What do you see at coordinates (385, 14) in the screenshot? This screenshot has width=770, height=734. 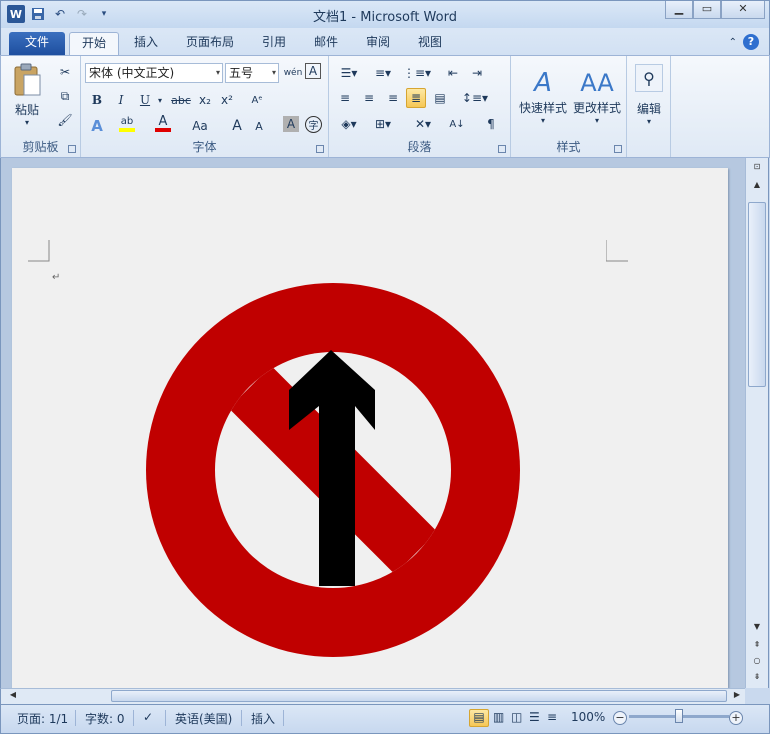 I see `title-bar: W ↶ ↷ ▾ 文档1 - Microsoft Word ▁ ▭ ✕` at bounding box center [385, 14].